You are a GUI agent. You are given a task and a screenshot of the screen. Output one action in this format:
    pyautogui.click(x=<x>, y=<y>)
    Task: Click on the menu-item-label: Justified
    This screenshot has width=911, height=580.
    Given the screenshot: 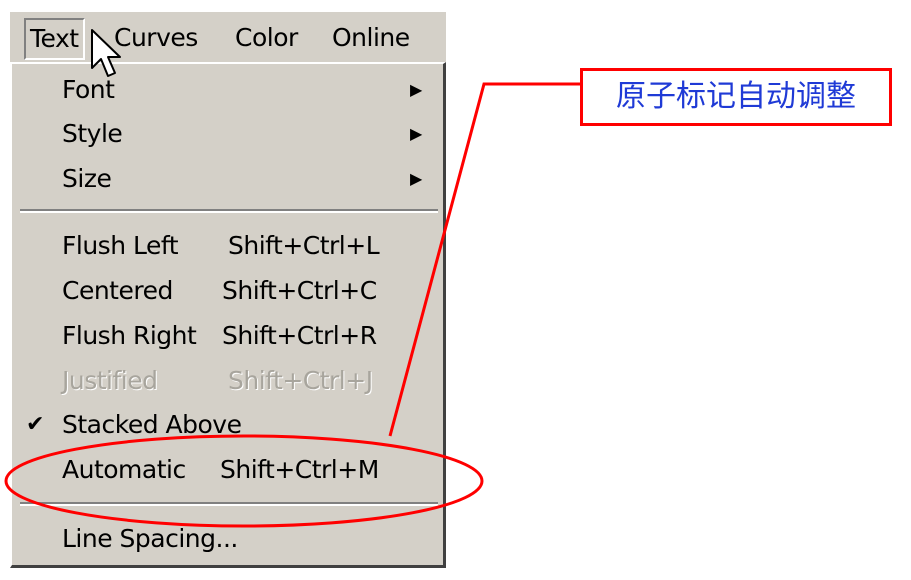 What is the action you would take?
    pyautogui.click(x=110, y=380)
    